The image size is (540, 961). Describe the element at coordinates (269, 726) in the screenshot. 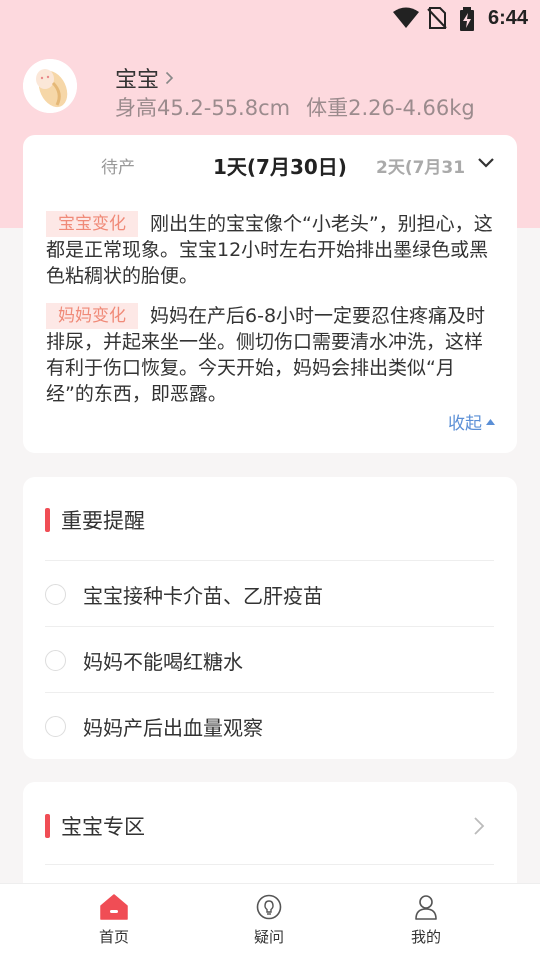

I see `reminder-item: 妈妈产后出血量观察` at that location.